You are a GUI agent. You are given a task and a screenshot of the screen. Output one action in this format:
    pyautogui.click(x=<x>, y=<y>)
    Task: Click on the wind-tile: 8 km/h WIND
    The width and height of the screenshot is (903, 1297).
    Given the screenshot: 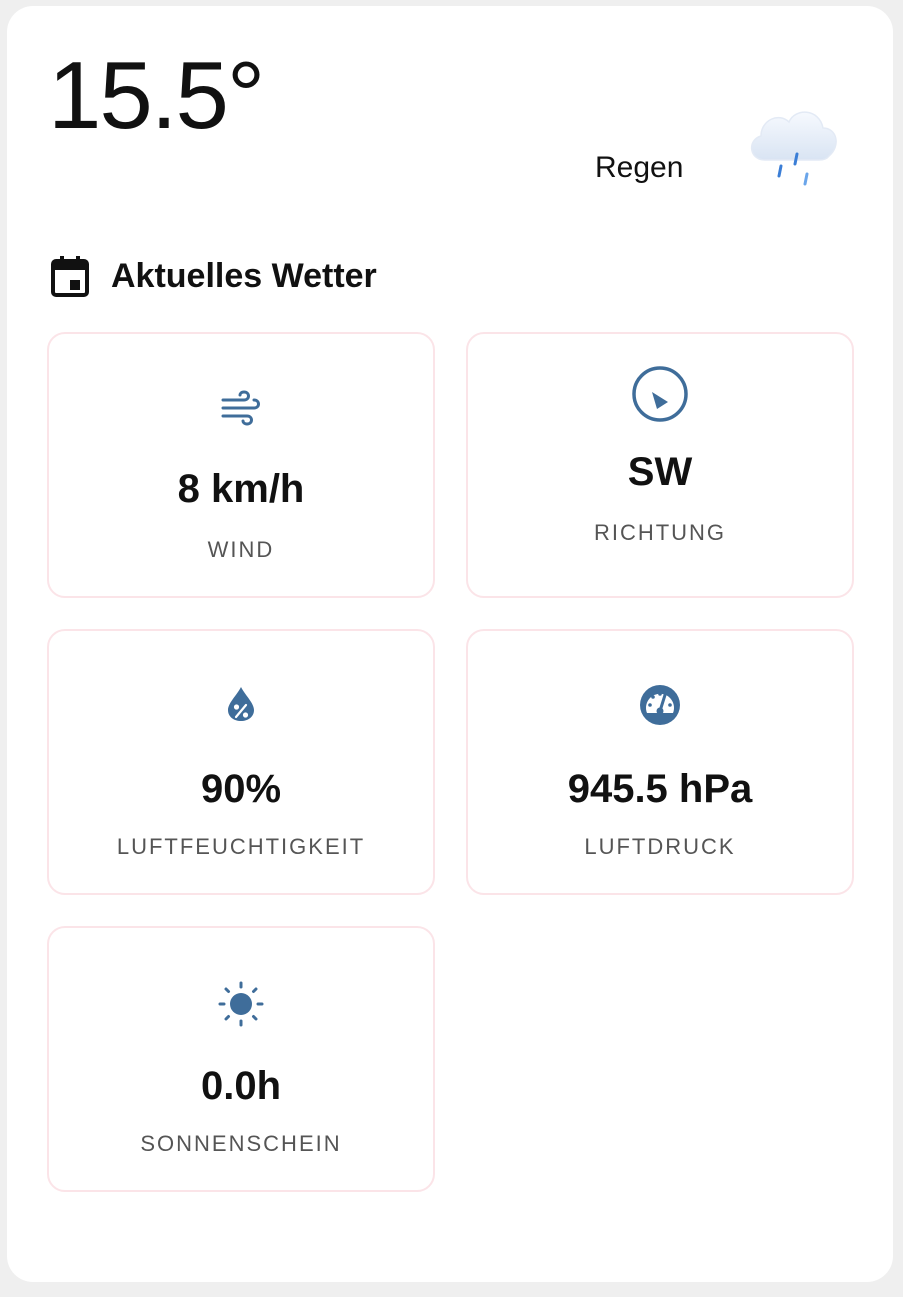 What is the action you would take?
    pyautogui.click(x=241, y=465)
    